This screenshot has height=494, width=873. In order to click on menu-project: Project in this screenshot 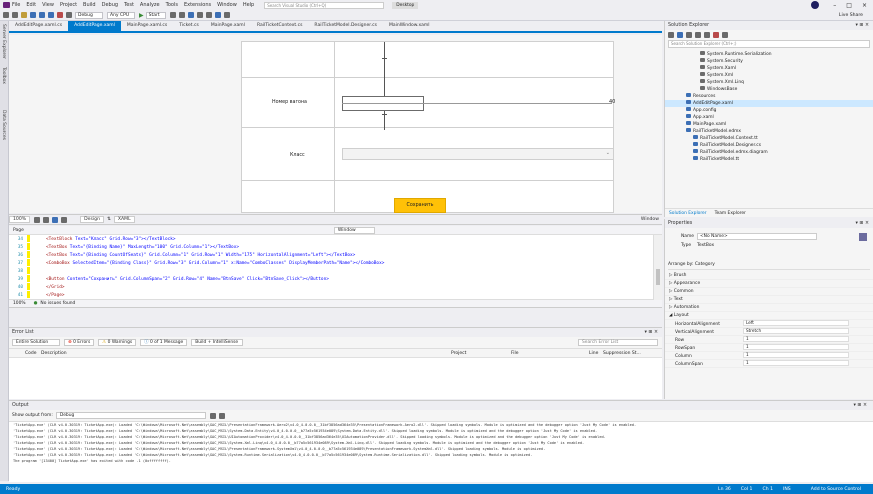, I will do `click(68, 5)`.